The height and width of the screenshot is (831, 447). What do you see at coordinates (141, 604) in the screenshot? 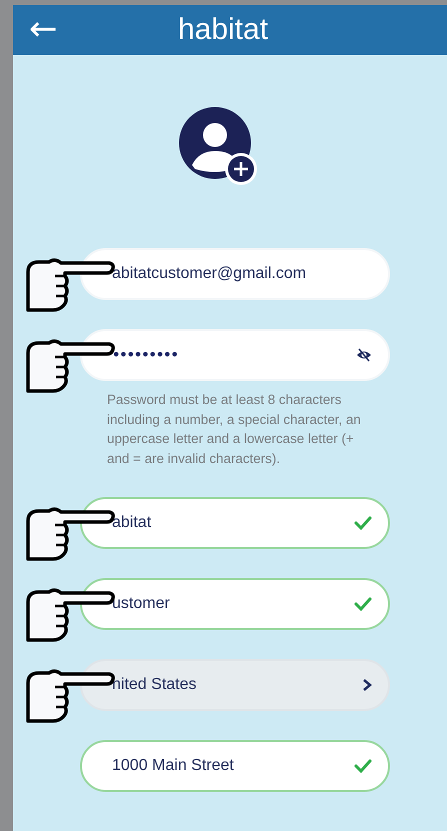
I see `field-value: ustomer` at bounding box center [141, 604].